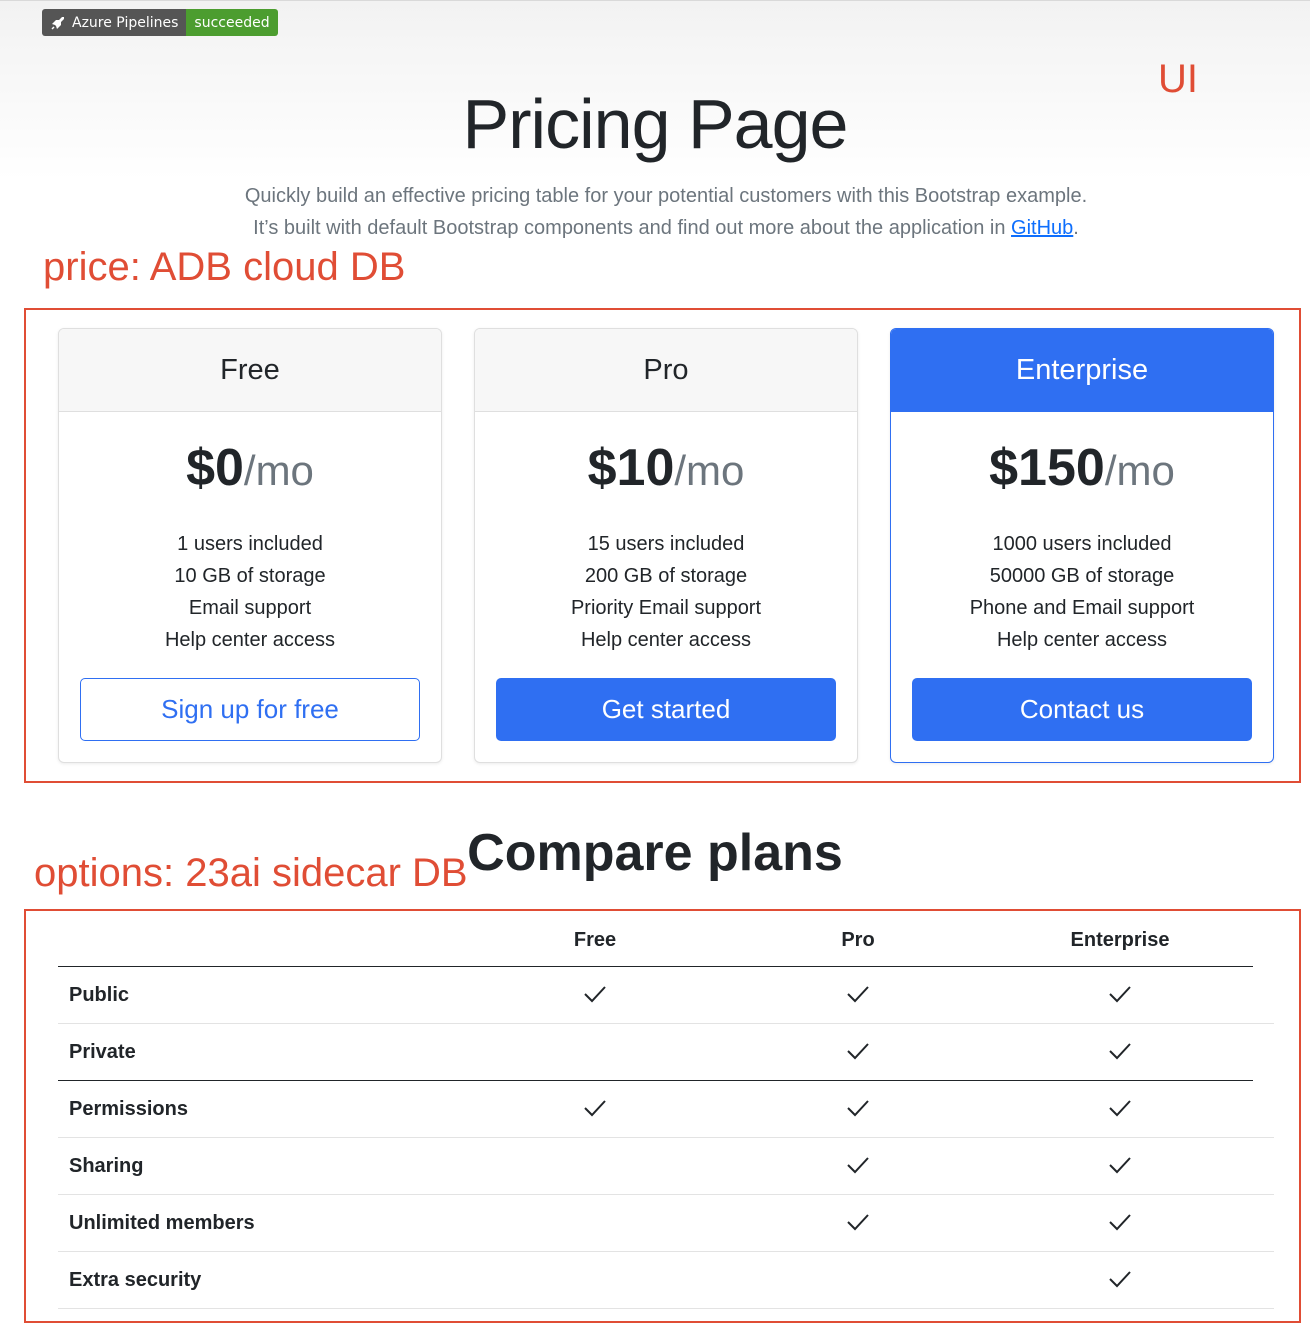  What do you see at coordinates (57, 23) in the screenshot?
I see `pipelines-icon` at bounding box center [57, 23].